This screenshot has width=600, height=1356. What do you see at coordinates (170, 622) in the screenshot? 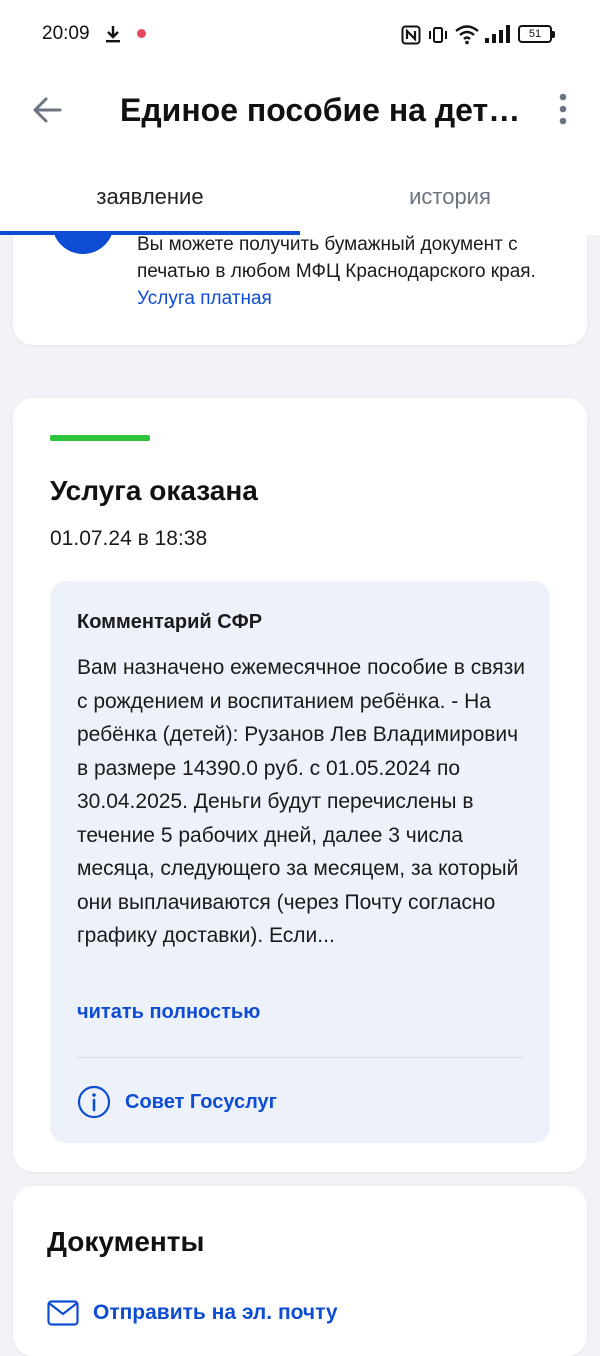
I see `comment-title: Комментарий СФР` at bounding box center [170, 622].